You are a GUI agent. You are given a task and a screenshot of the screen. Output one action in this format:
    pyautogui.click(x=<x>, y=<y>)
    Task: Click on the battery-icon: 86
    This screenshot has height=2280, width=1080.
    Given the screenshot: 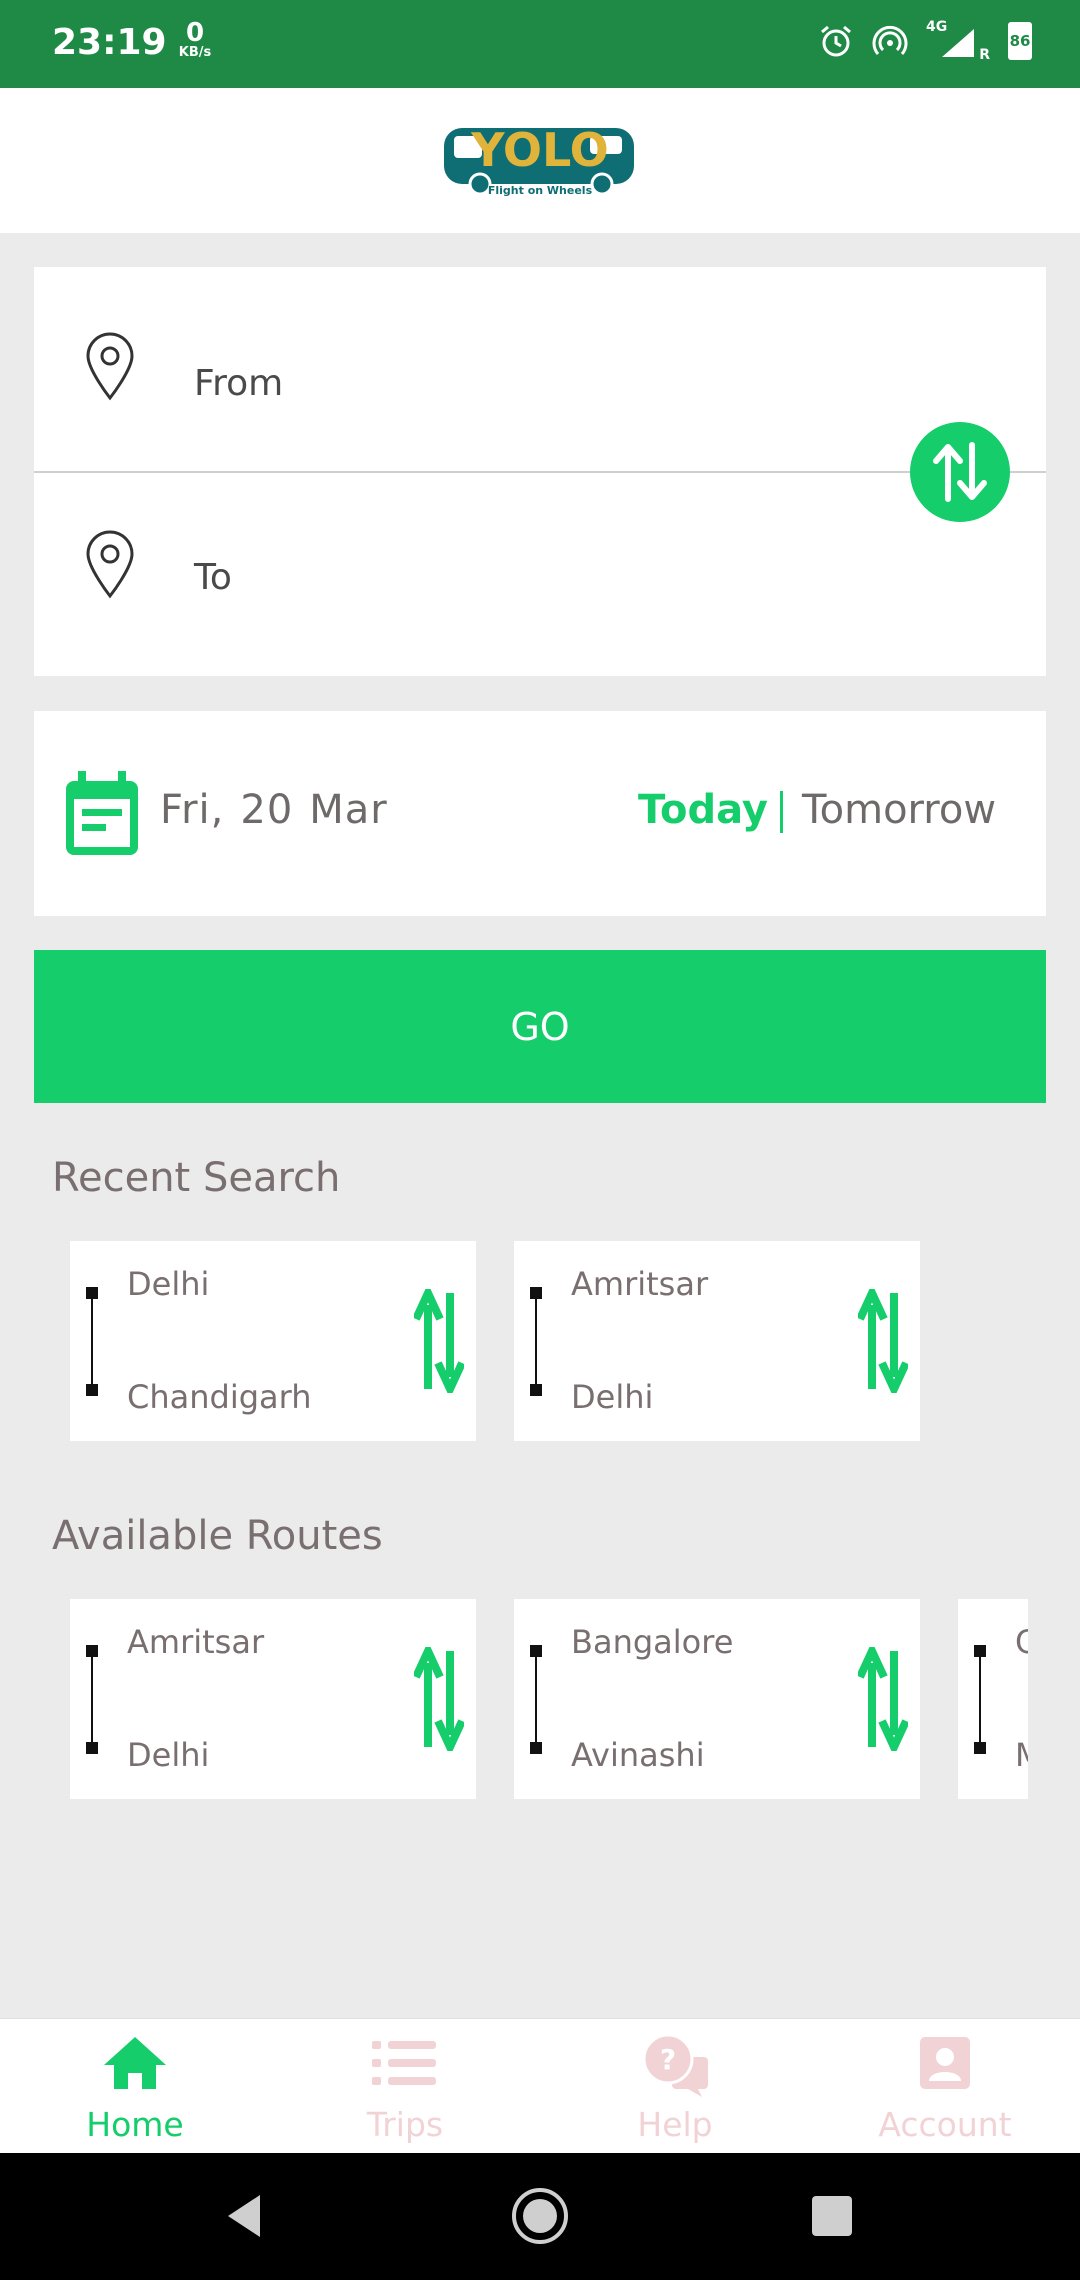 What is the action you would take?
    pyautogui.click(x=1020, y=41)
    